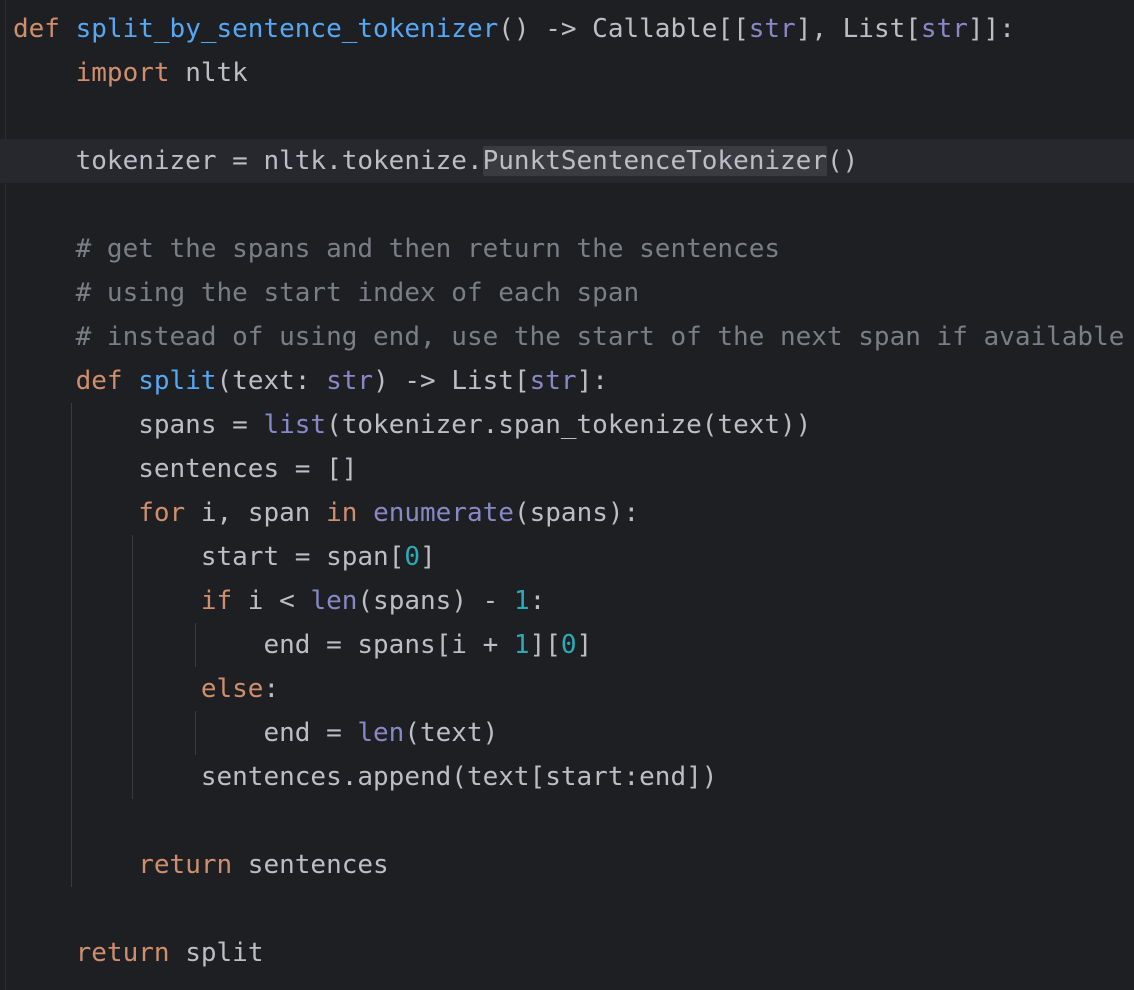  I want to click on code-token: sentences.append(text[start:end]), so click(365, 777).